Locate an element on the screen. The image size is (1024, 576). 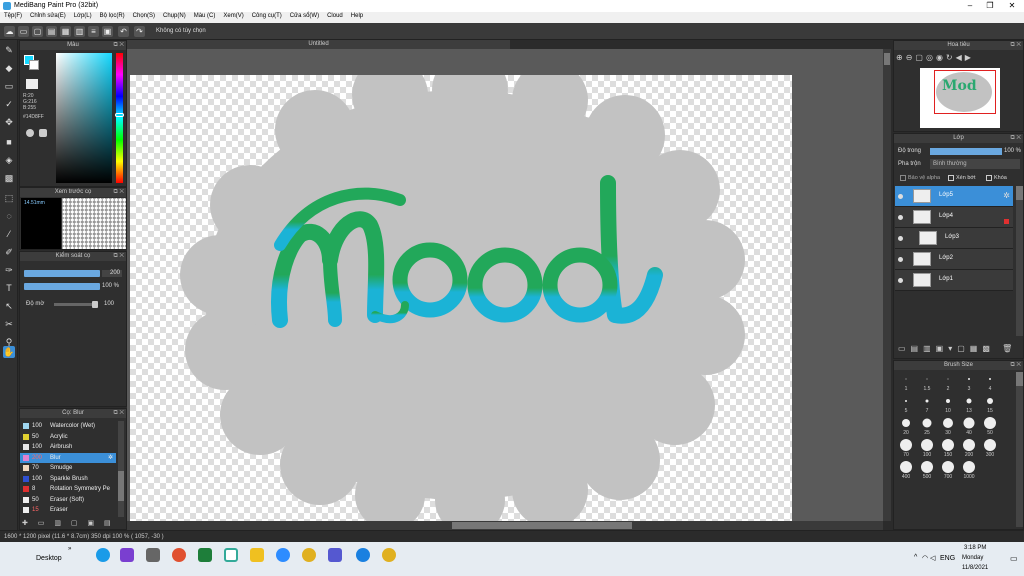
brush-item: 100 Watercolor (Wet) is located at coordinates (68, 426).